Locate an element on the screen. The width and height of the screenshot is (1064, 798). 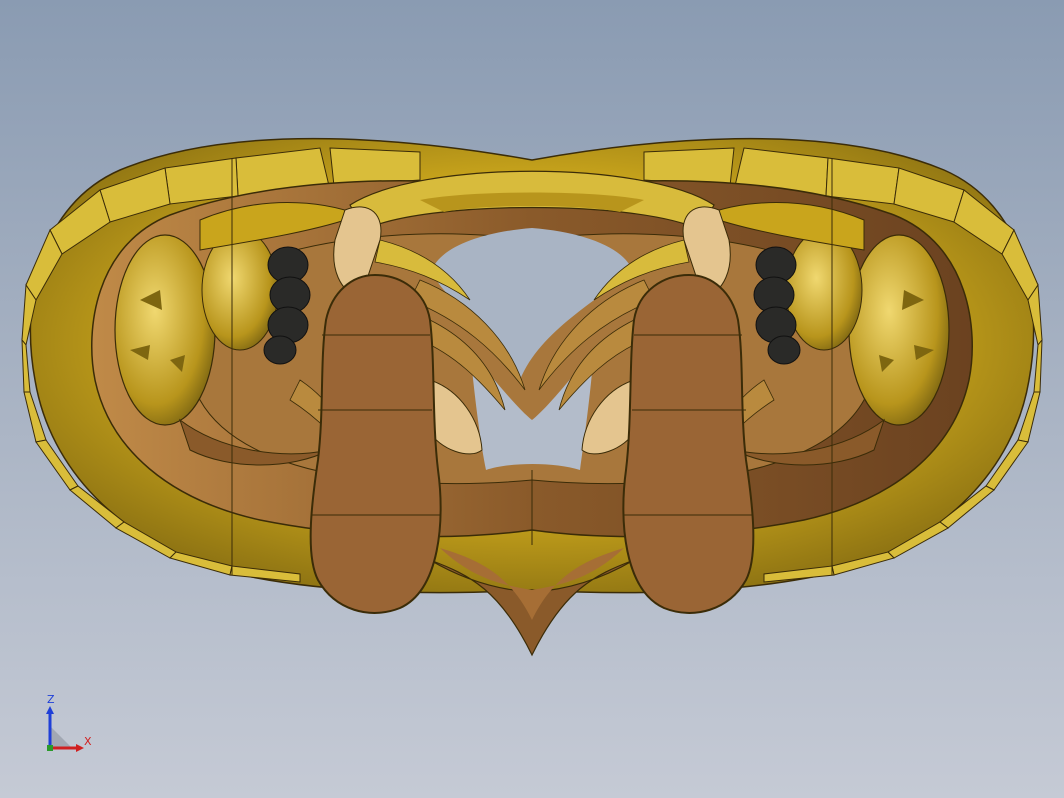
right-sole is located at coordinates (688, 443).